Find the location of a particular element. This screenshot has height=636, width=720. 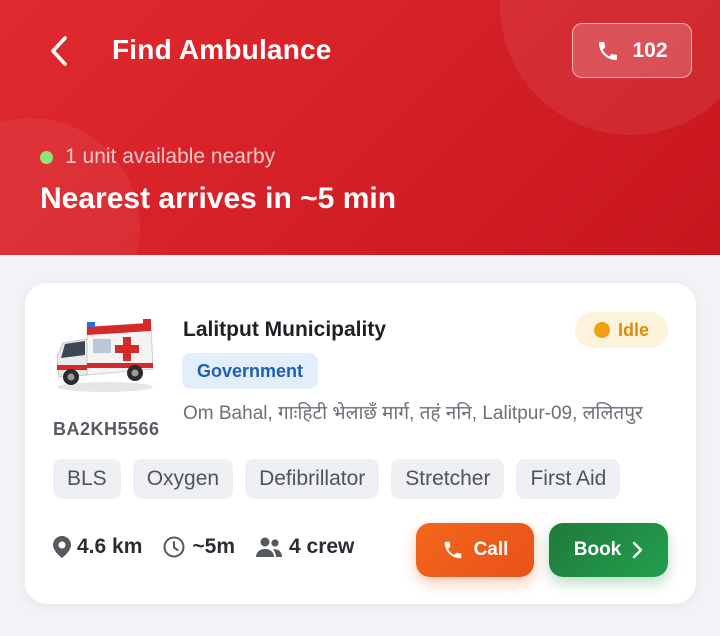

availability-row: 1 unit available nearby is located at coordinates (157, 157).